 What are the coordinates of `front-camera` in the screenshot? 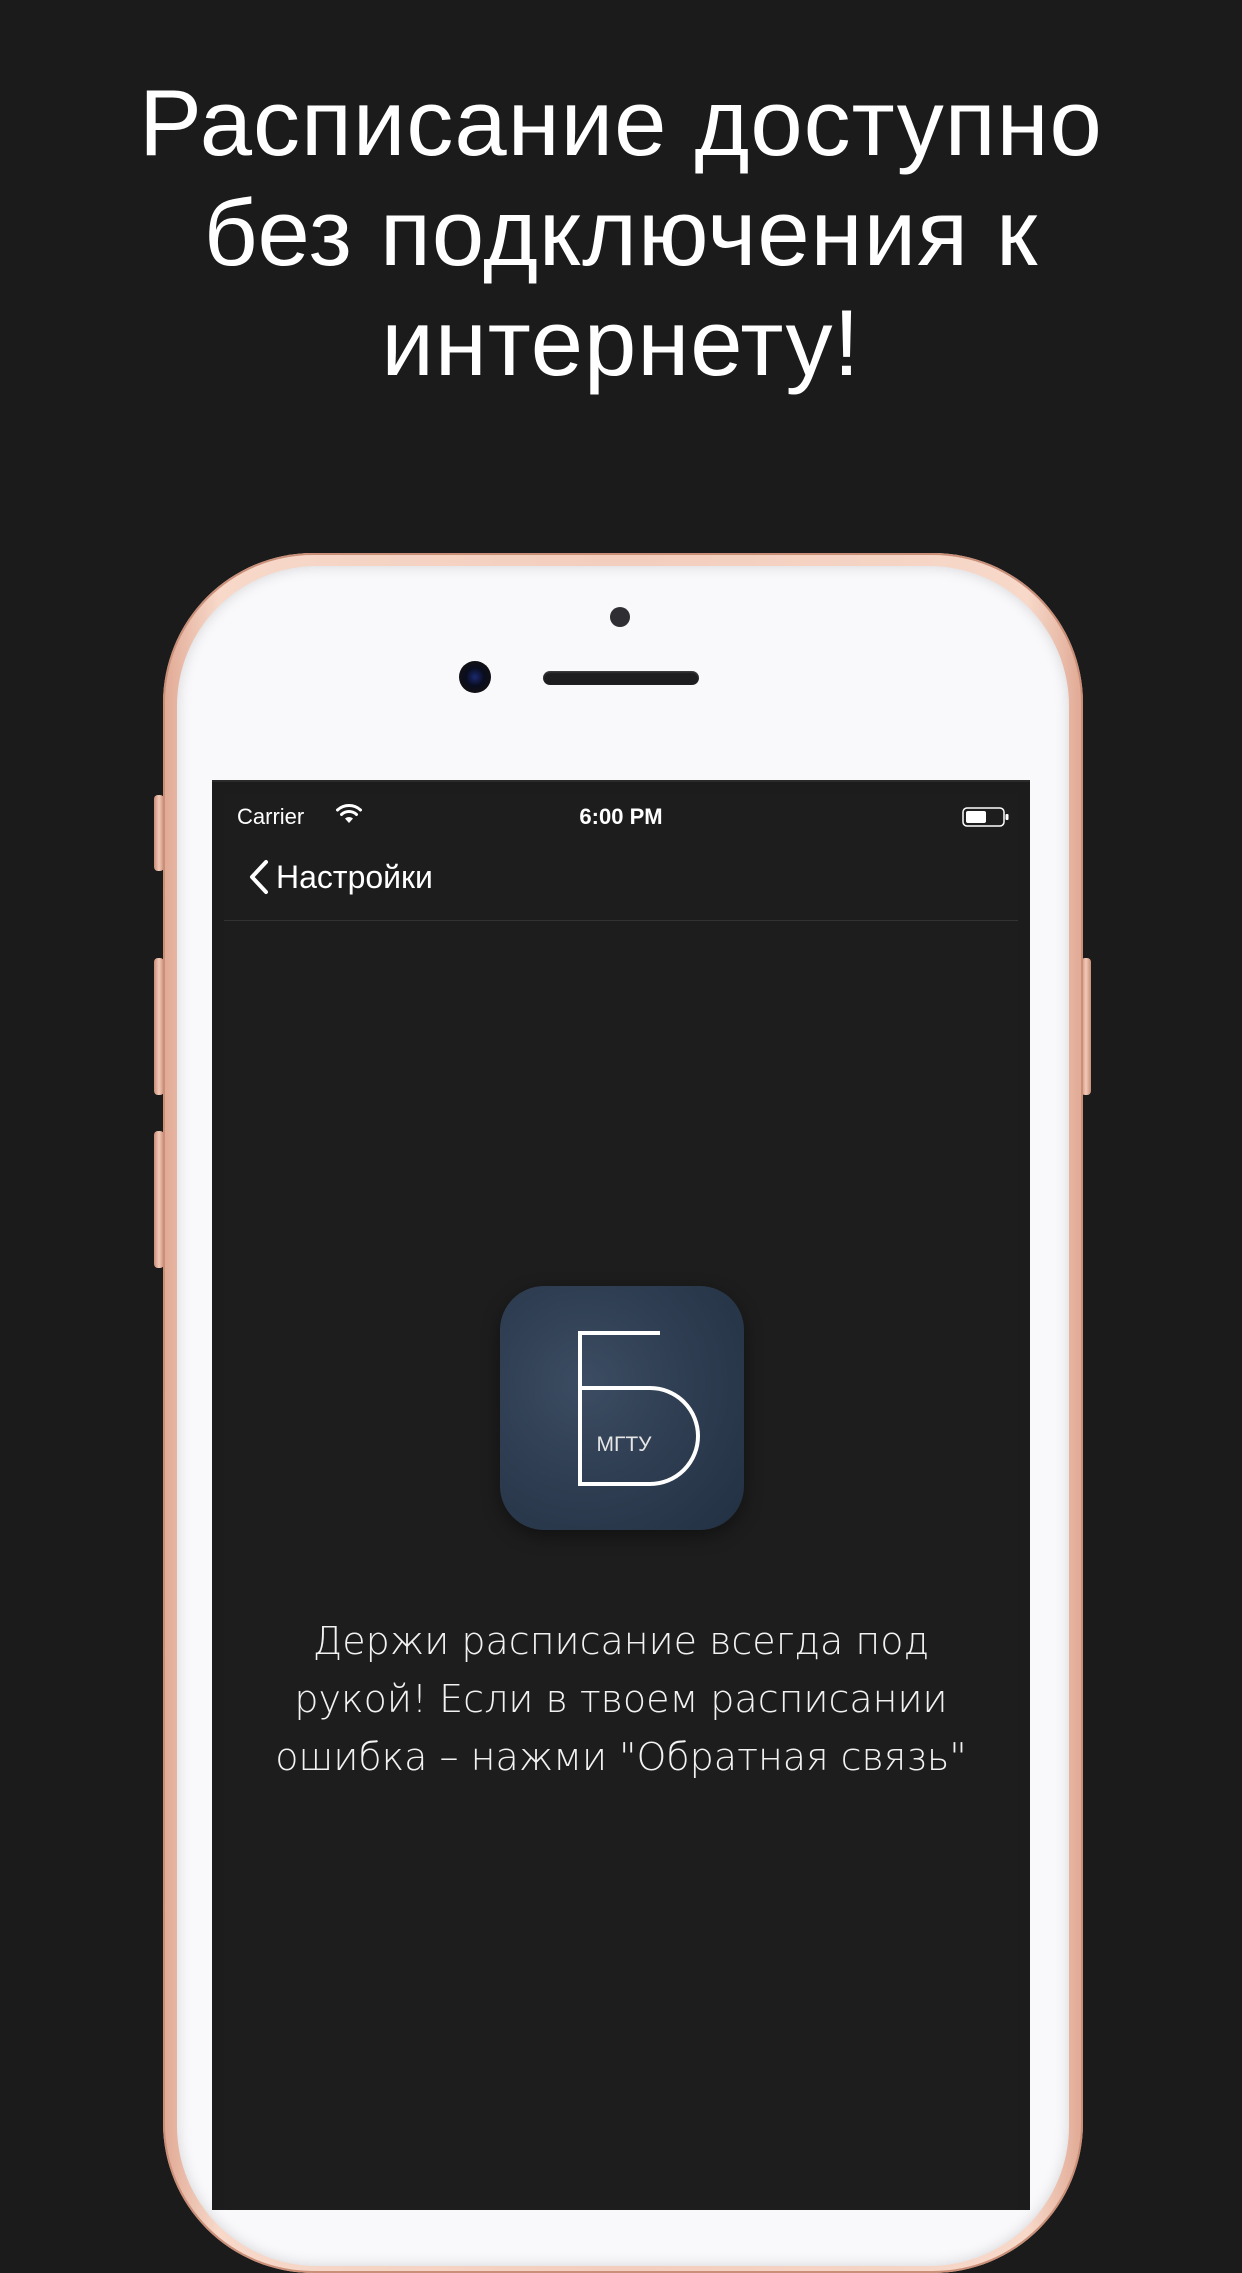 It's located at (475, 677).